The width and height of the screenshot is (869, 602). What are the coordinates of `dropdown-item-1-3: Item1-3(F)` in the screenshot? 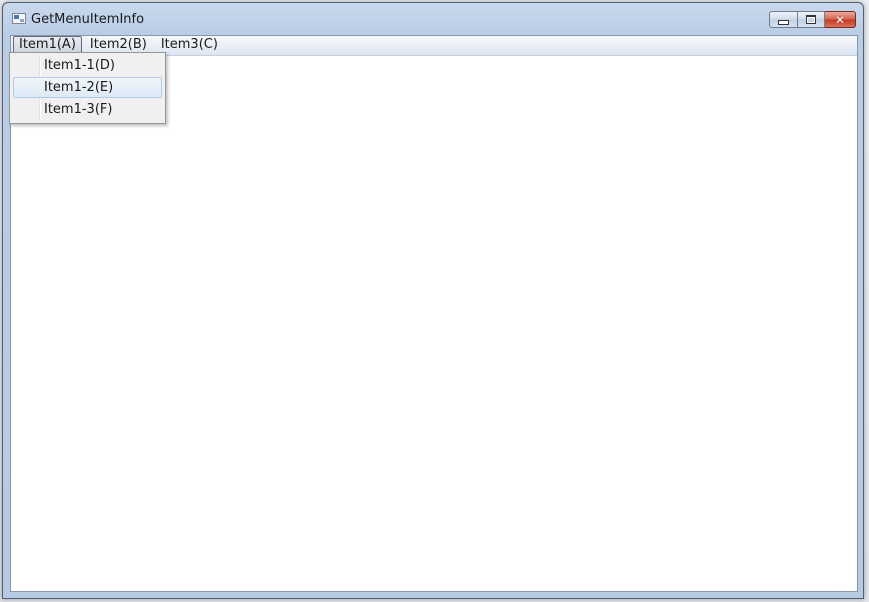 It's located at (87, 109).